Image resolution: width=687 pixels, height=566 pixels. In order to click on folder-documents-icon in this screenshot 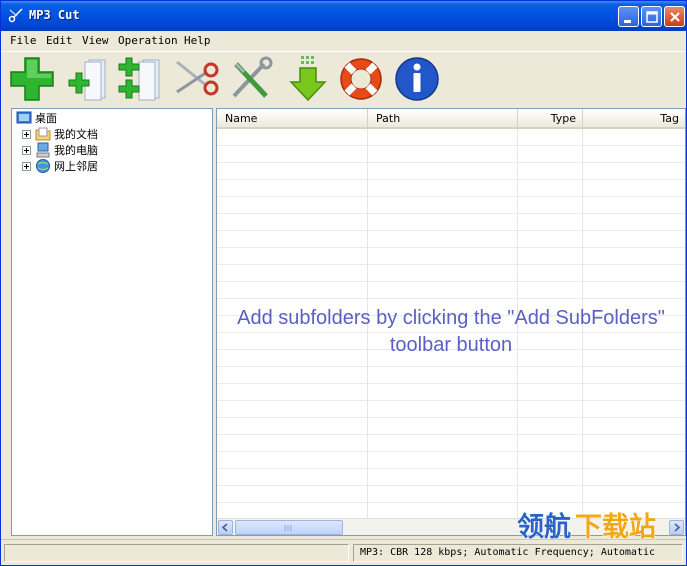, I will do `click(43, 134)`.